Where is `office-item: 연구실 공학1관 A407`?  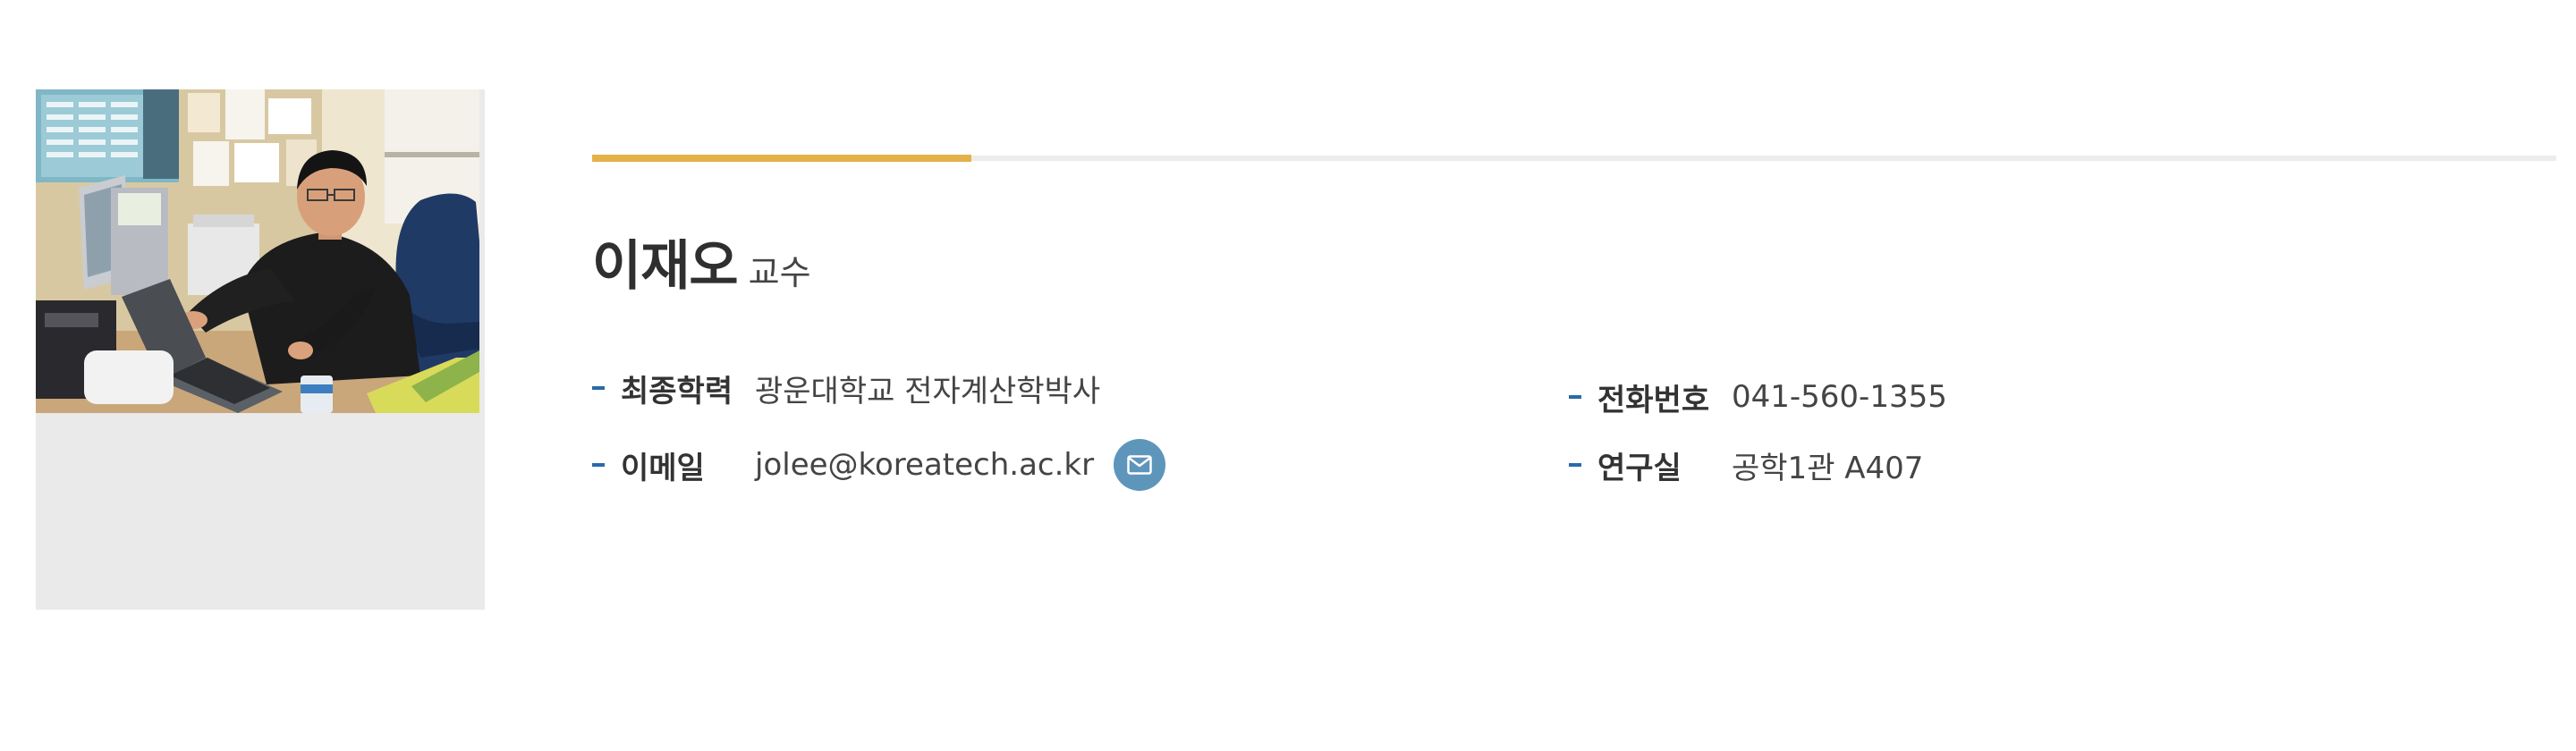 office-item: 연구실 공학1관 A407 is located at coordinates (1746, 465).